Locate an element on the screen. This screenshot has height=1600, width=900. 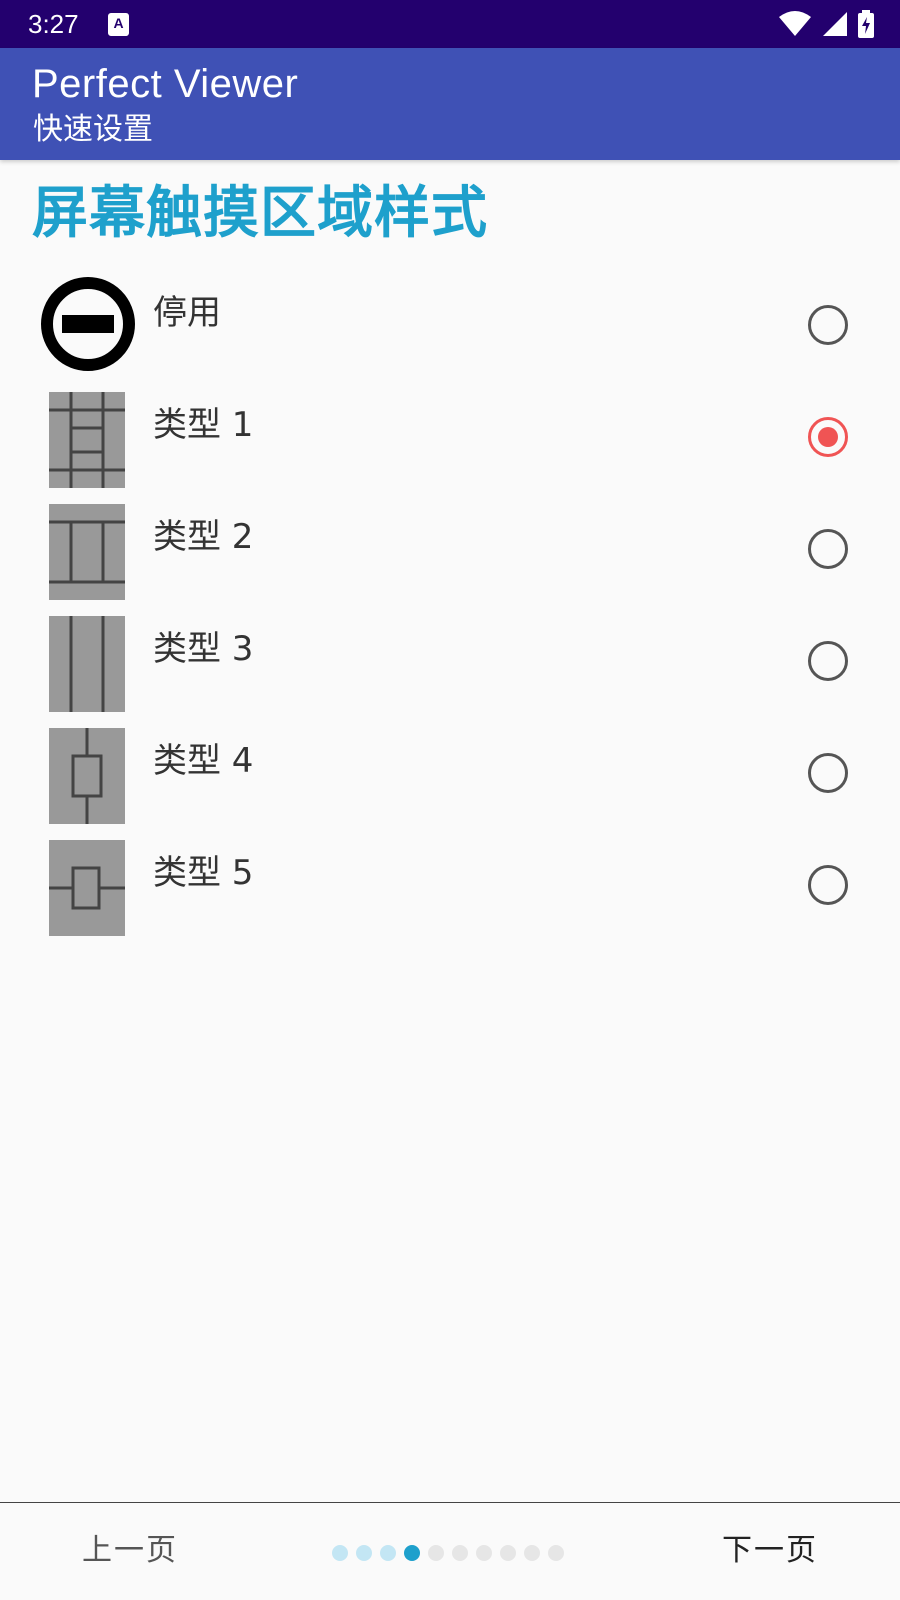
touch-layout-type3-icon is located at coordinates (87, 664).